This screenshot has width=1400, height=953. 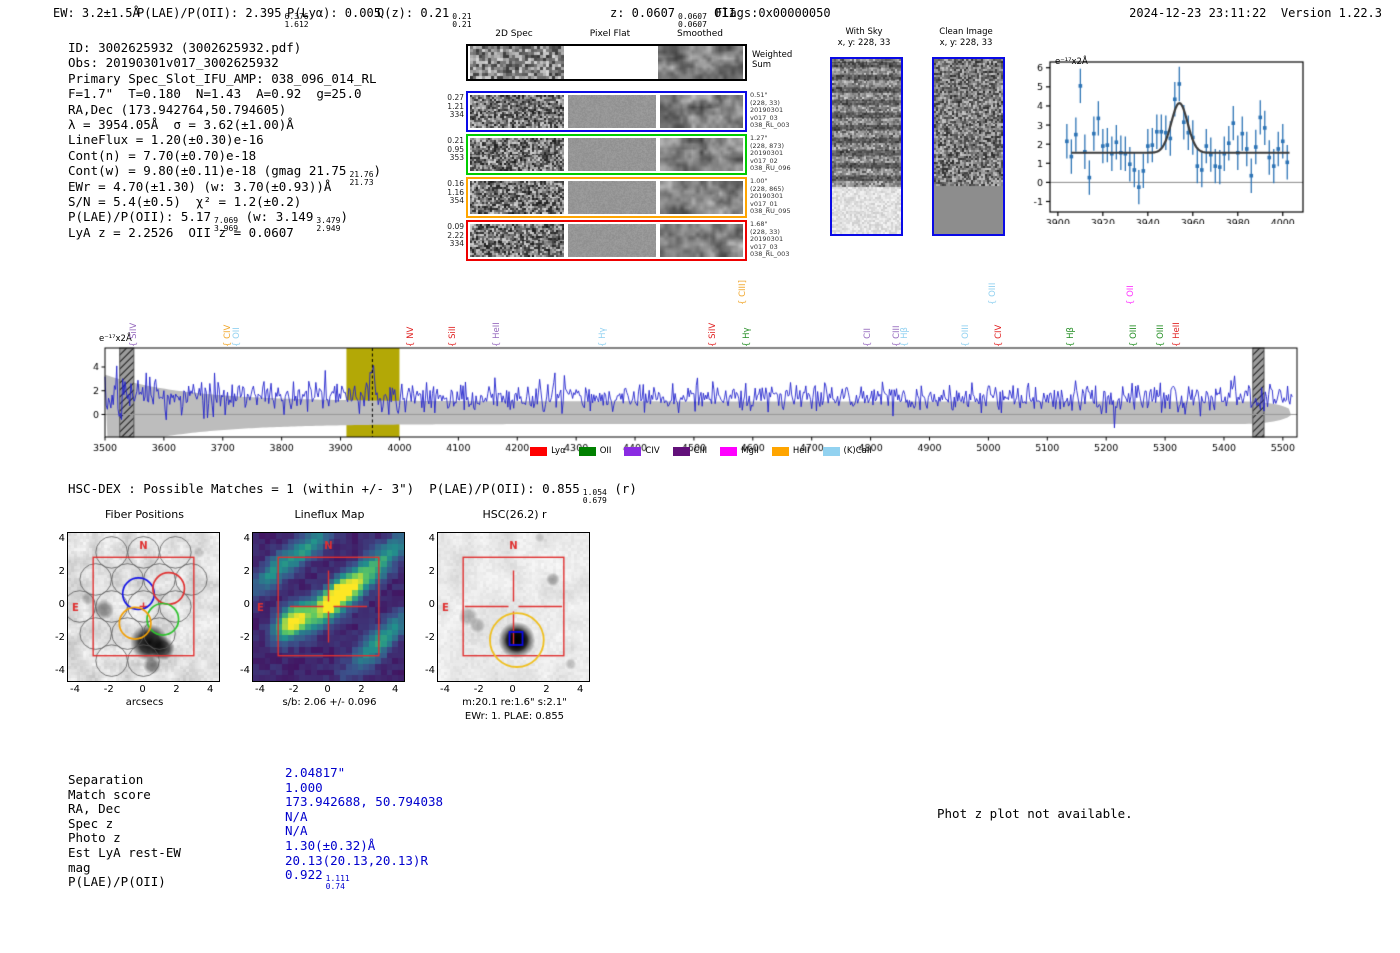 I want to click on match-row-value: 1.000, so click(x=304, y=787).